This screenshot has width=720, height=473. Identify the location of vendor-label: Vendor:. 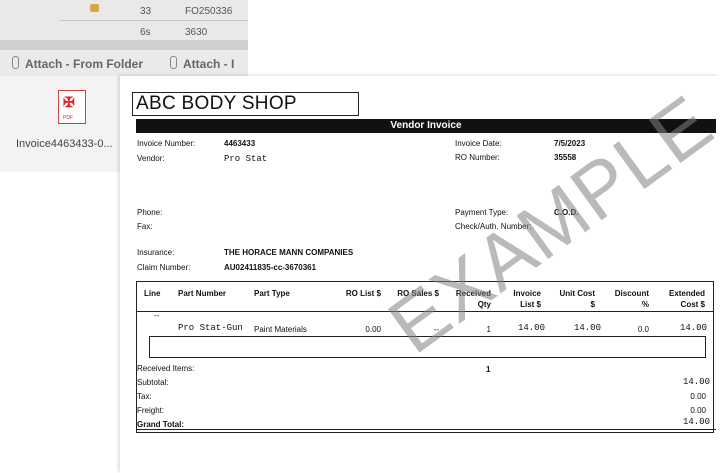
(151, 158).